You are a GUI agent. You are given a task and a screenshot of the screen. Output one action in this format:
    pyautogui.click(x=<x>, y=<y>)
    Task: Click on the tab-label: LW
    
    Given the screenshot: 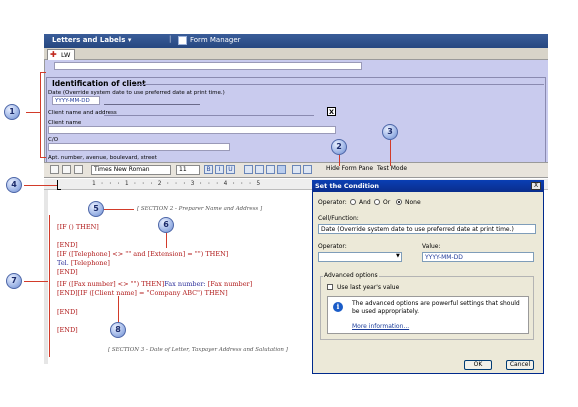 What is the action you would take?
    pyautogui.click(x=66, y=55)
    